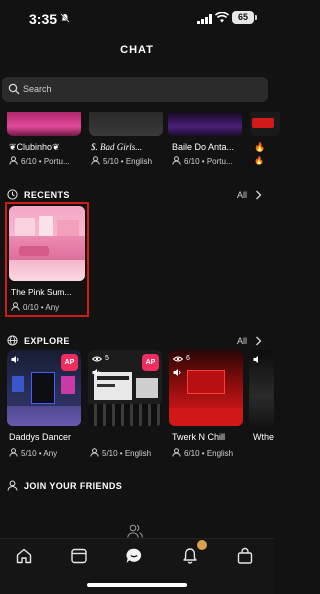 The height and width of the screenshot is (594, 320). Describe the element at coordinates (44, 388) in the screenshot. I see `explore-room-card: AP` at that location.